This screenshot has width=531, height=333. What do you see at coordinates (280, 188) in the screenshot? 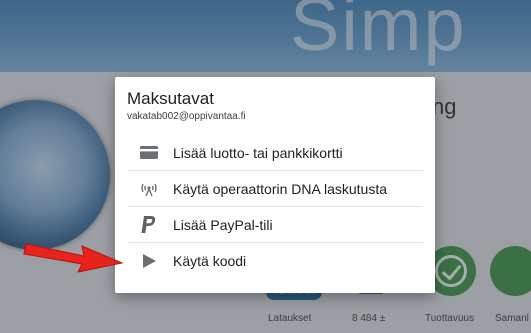
I see `option-label: Käytä operaattorin DNA laskutusta` at bounding box center [280, 188].